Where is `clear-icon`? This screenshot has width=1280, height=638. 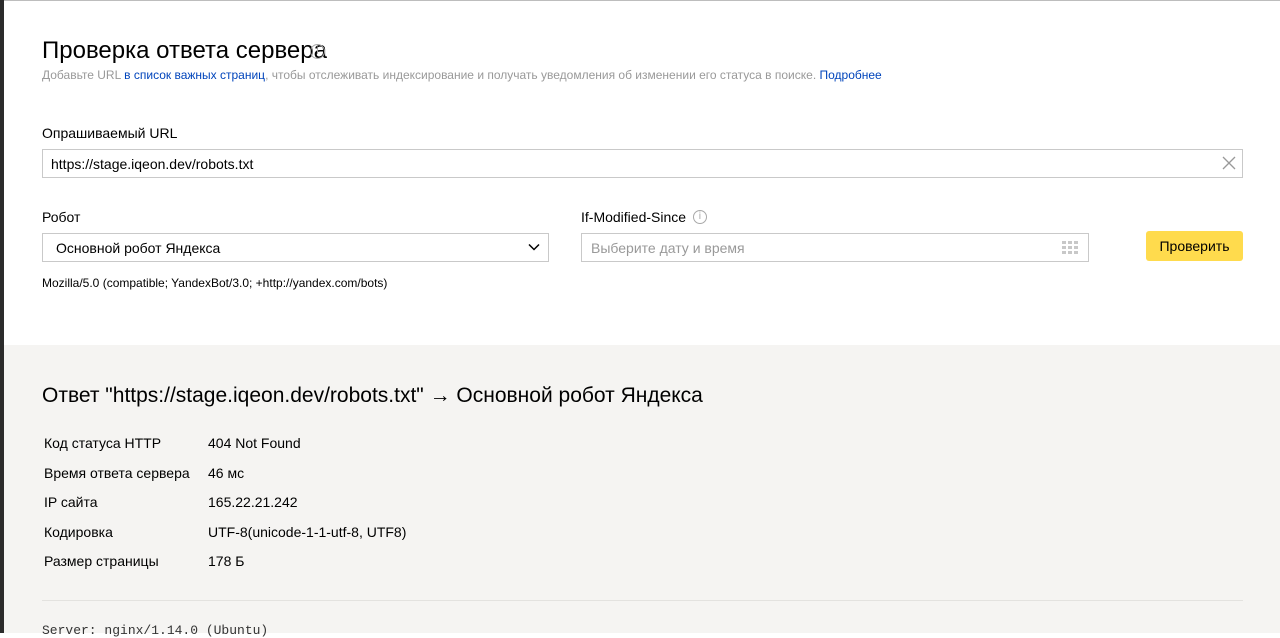 clear-icon is located at coordinates (1229, 163).